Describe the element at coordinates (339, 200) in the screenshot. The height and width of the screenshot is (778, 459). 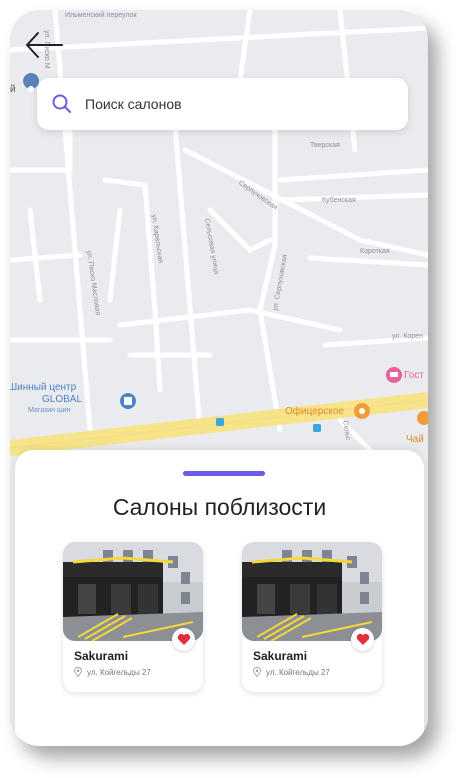
I see `street-label: Кубенская` at that location.